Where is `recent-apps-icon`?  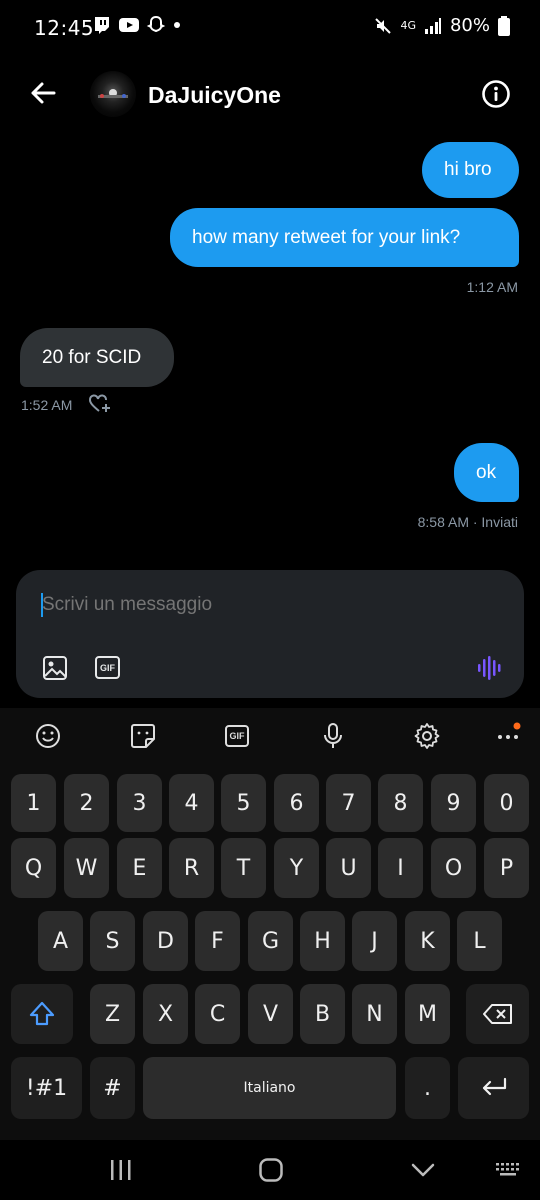 recent-apps-icon is located at coordinates (121, 1170).